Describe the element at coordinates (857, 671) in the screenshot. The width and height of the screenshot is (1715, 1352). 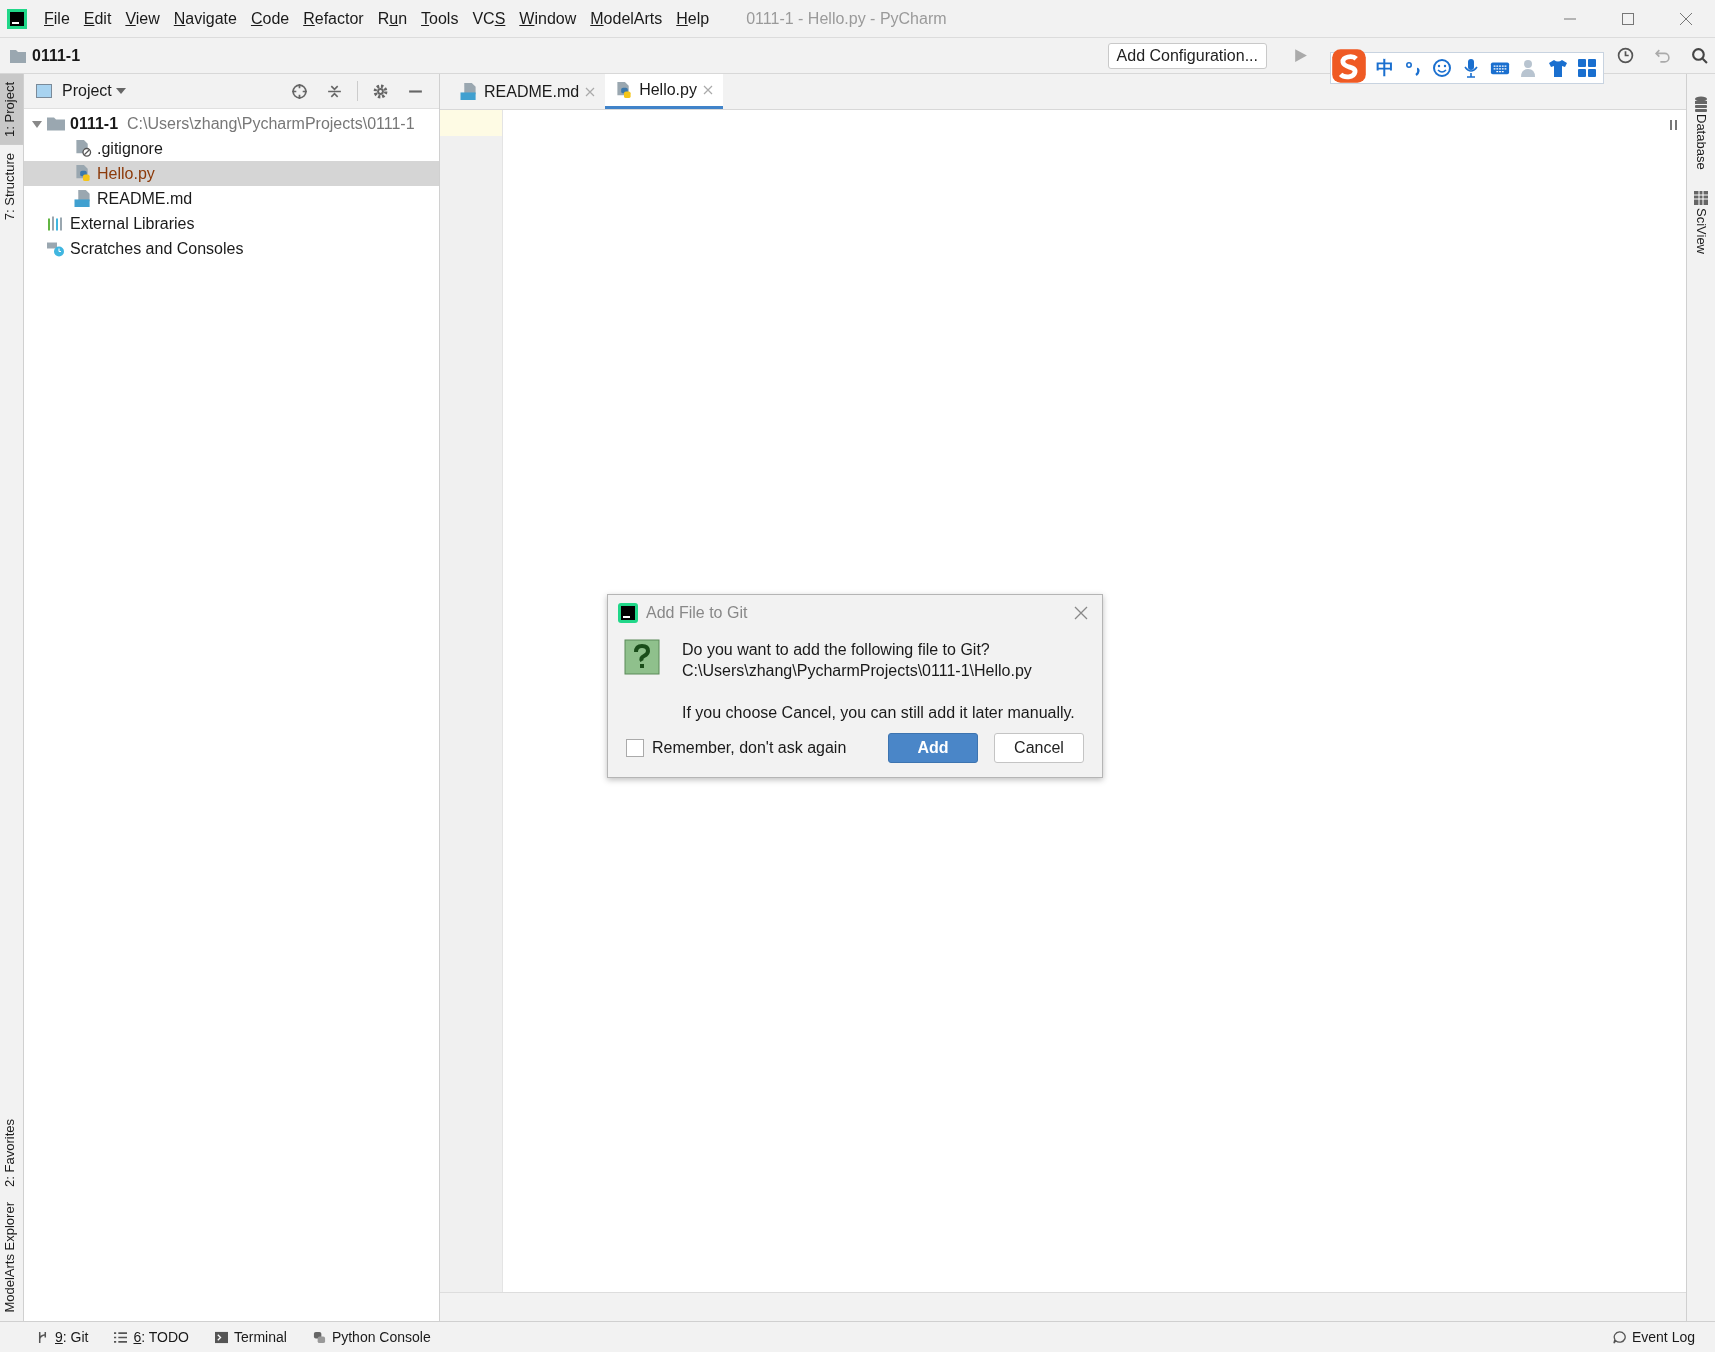
I see `file-path: C:\Users\zhang\PycharmProjects\0111-1\Hello.py` at that location.